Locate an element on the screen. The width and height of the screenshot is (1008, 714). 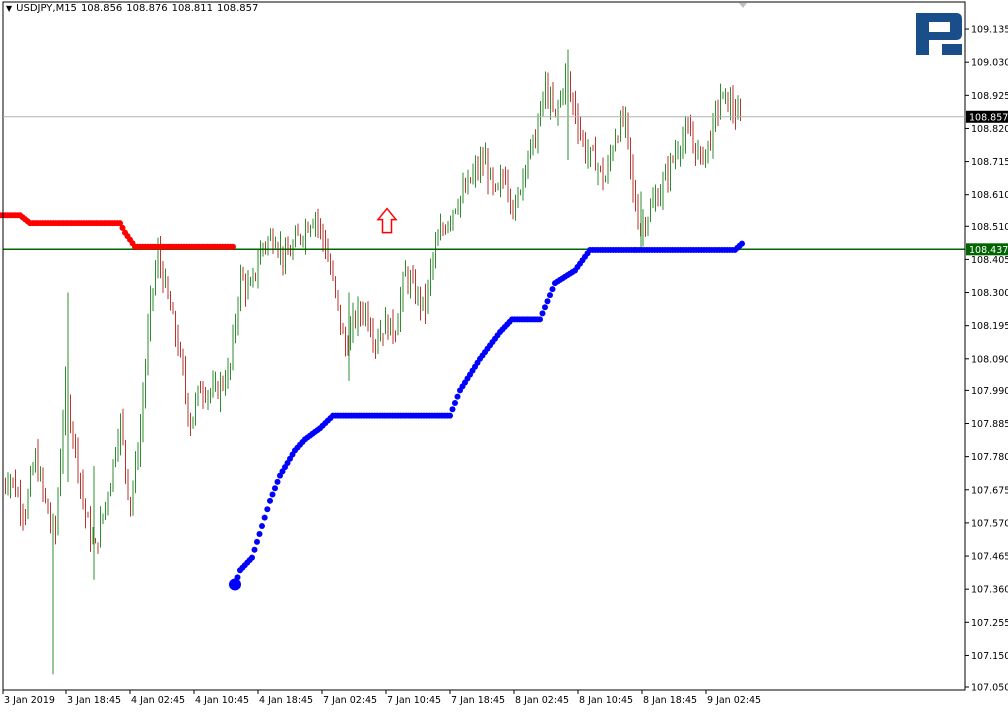
x-tick-label: 8 Jan 18:45 is located at coordinates (670, 700).